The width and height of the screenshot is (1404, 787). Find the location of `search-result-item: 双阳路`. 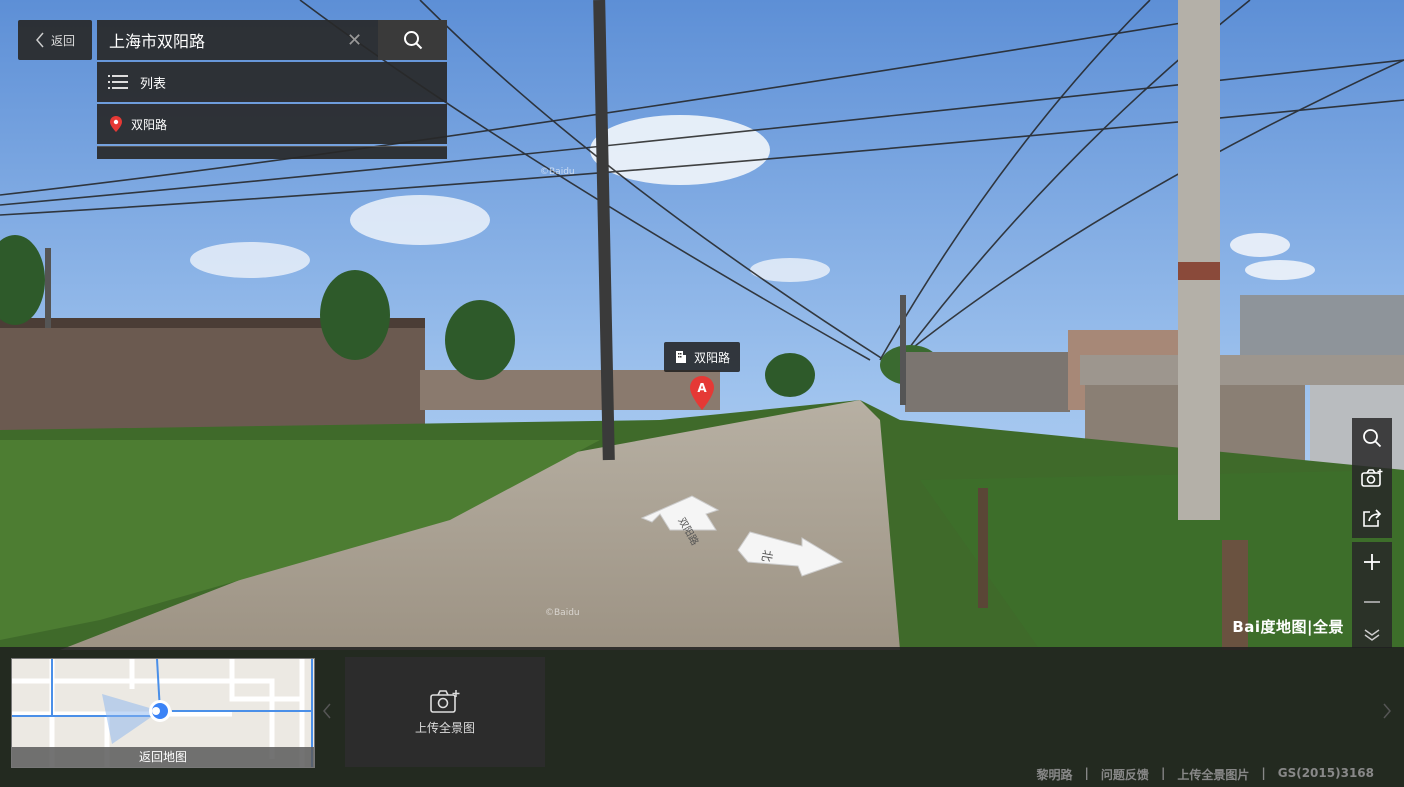

search-result-item: 双阳路 is located at coordinates (272, 124).